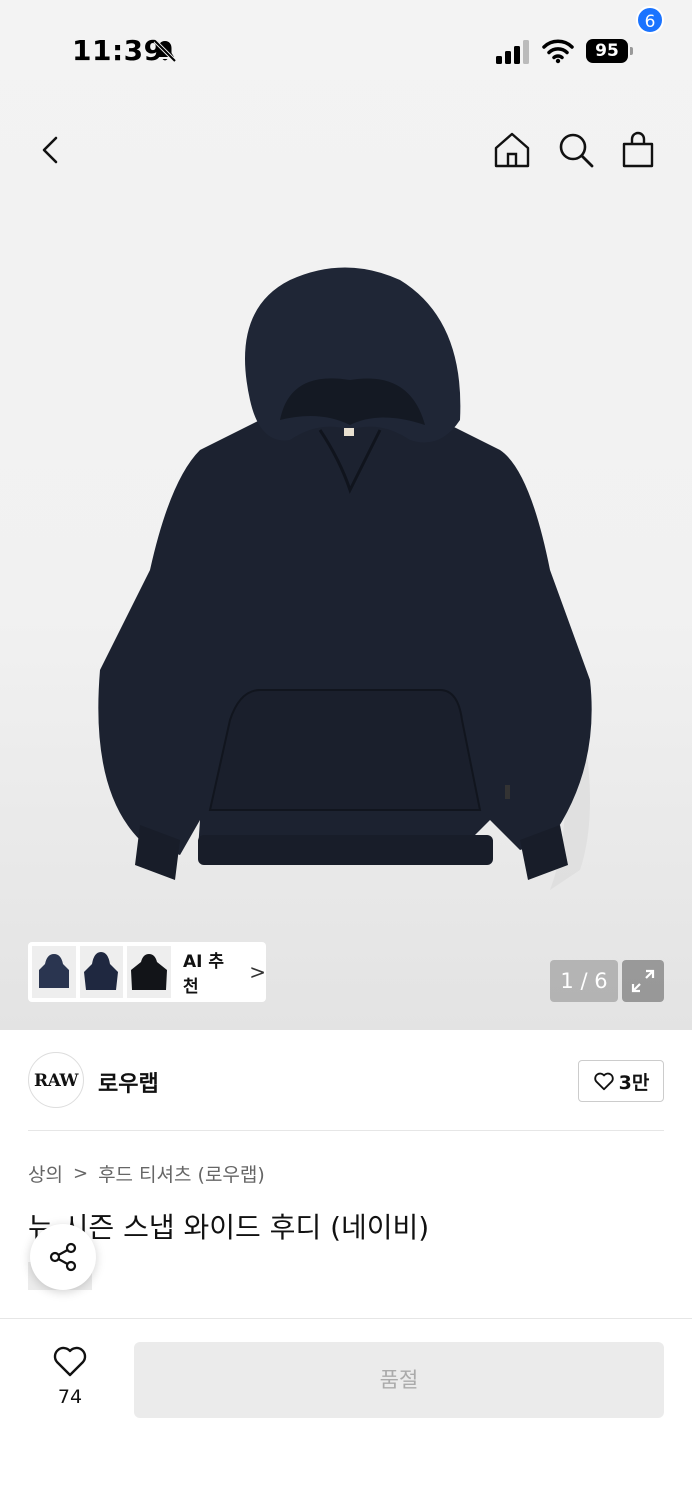  I want to click on signal-icon, so click(512, 52).